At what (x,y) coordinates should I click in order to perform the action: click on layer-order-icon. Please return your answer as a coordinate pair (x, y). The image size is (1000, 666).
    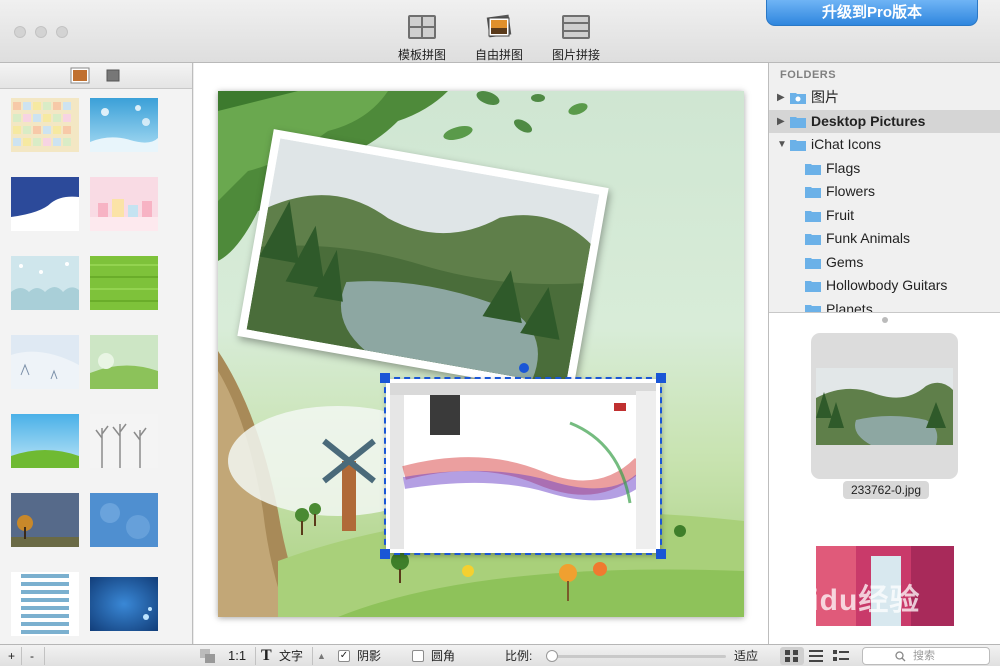
    Looking at the image, I should click on (208, 656).